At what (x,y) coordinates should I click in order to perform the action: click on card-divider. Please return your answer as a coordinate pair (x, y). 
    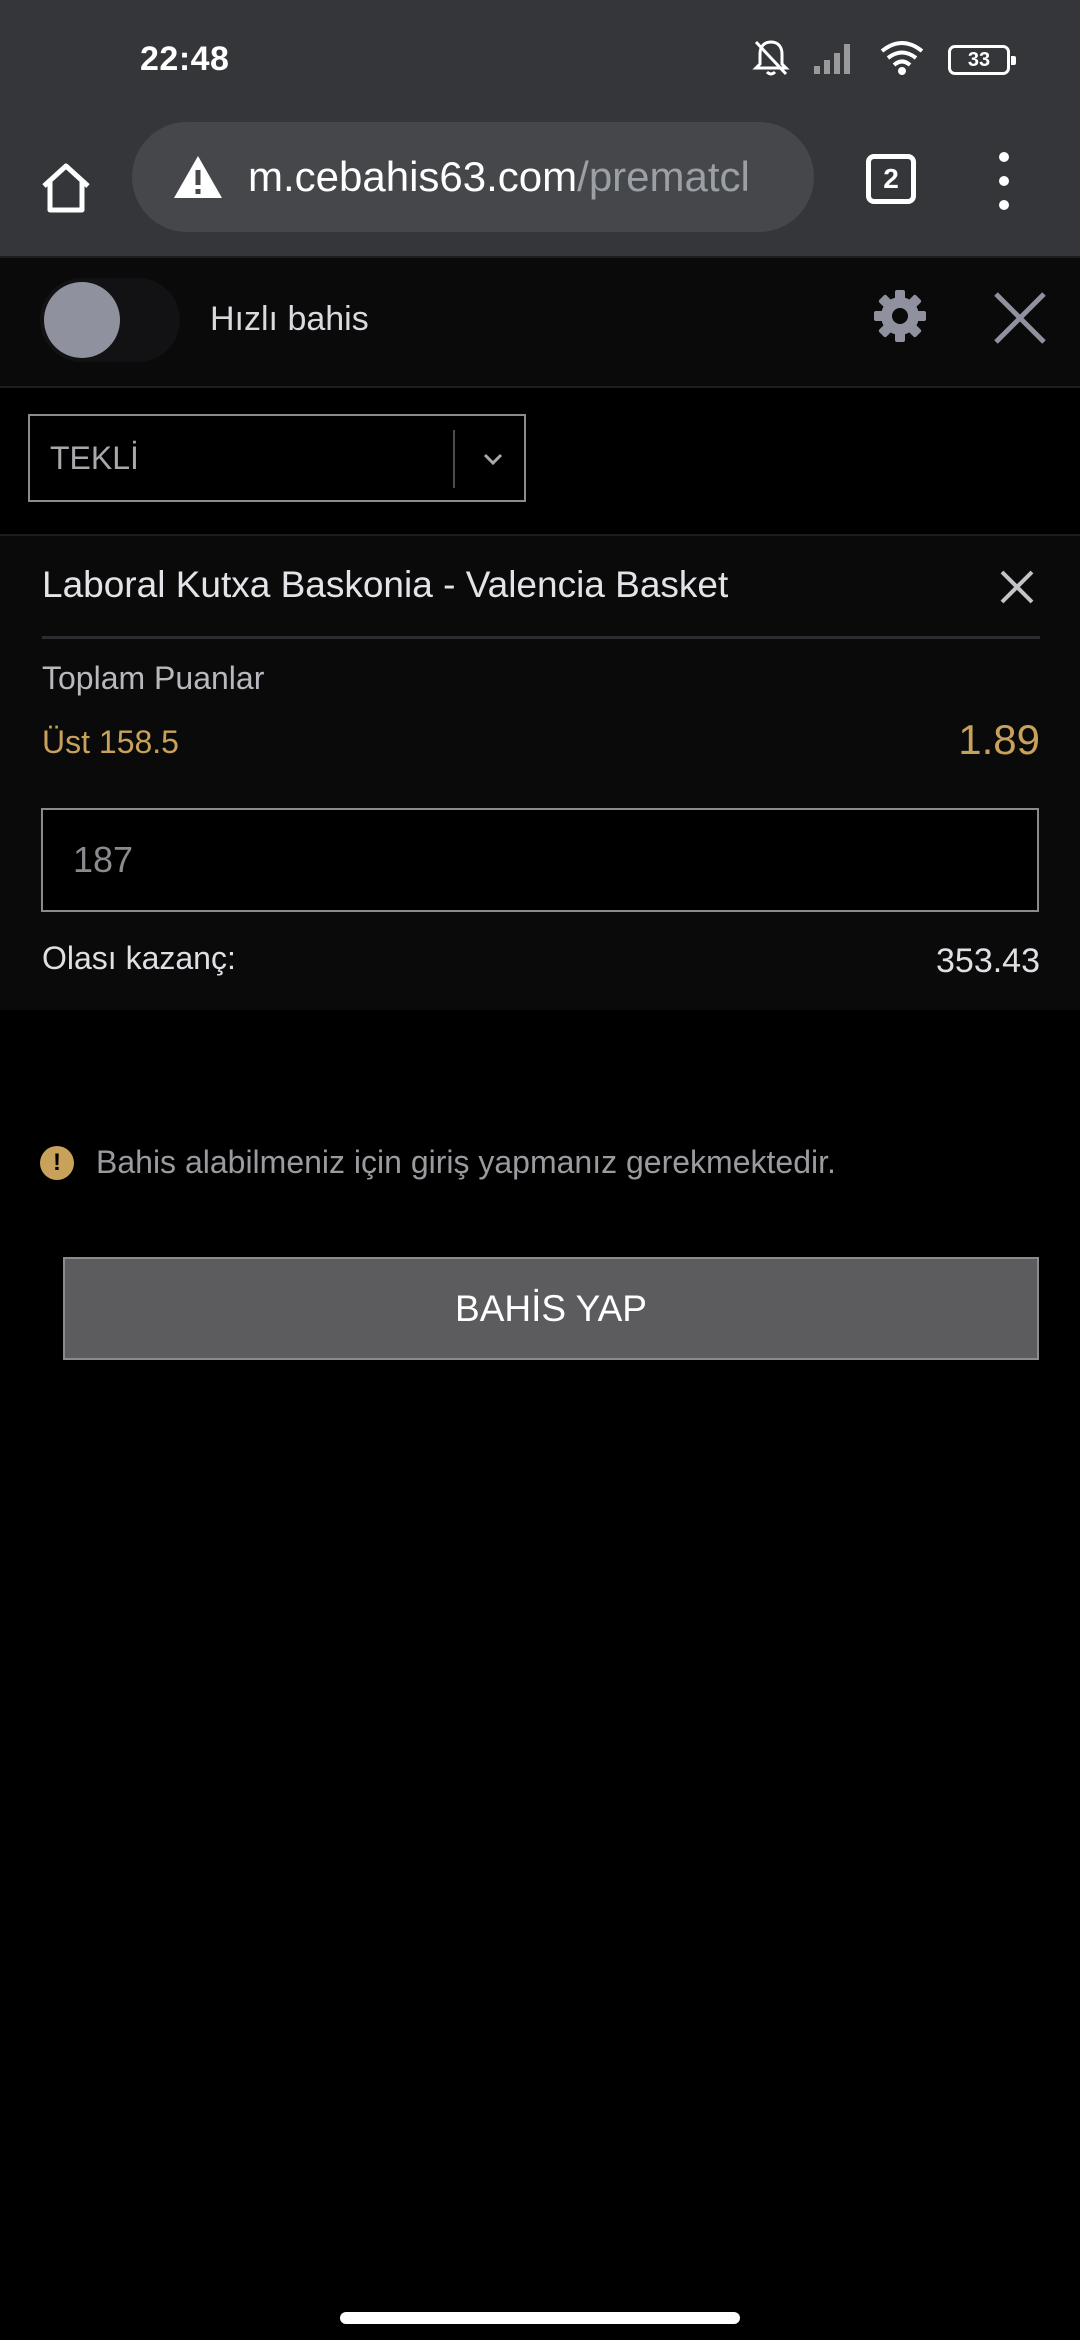
    Looking at the image, I should click on (541, 637).